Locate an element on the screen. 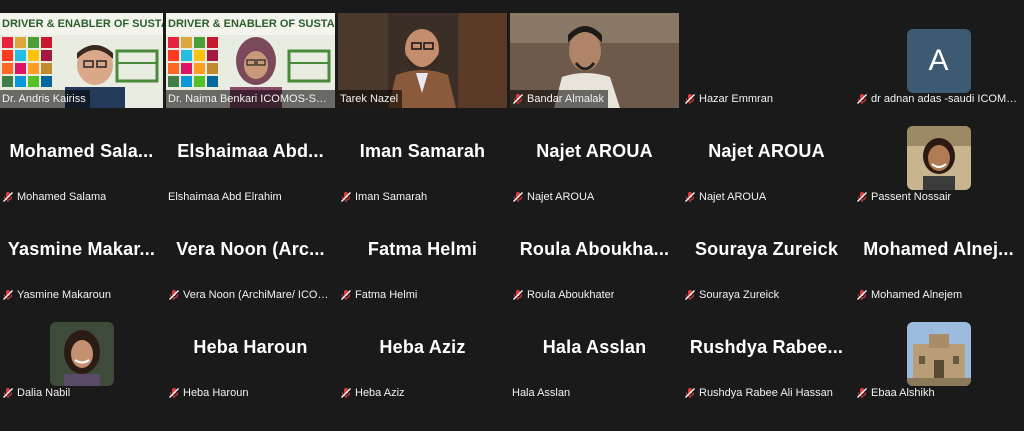 This screenshot has height=431, width=1024. participant-display-name: Fatma Helmi is located at coordinates (422, 249).